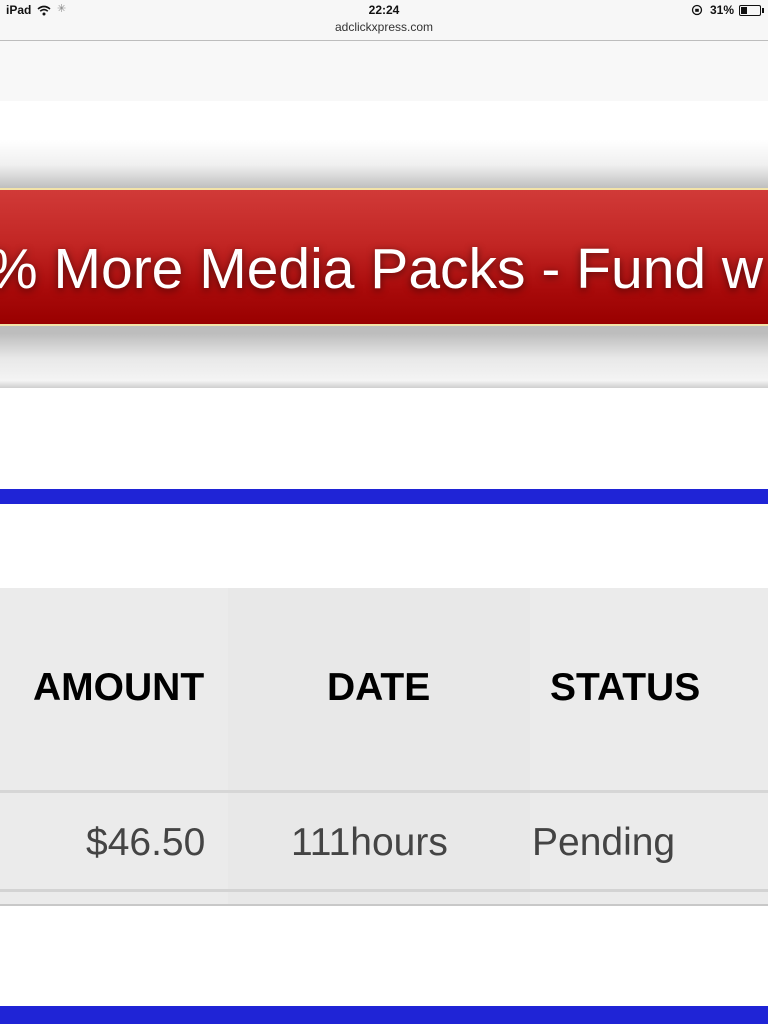 The height and width of the screenshot is (1024, 768). I want to click on status-bar: iPad ✳ 22:24 adclickxpress.com 31%, so click(384, 20).